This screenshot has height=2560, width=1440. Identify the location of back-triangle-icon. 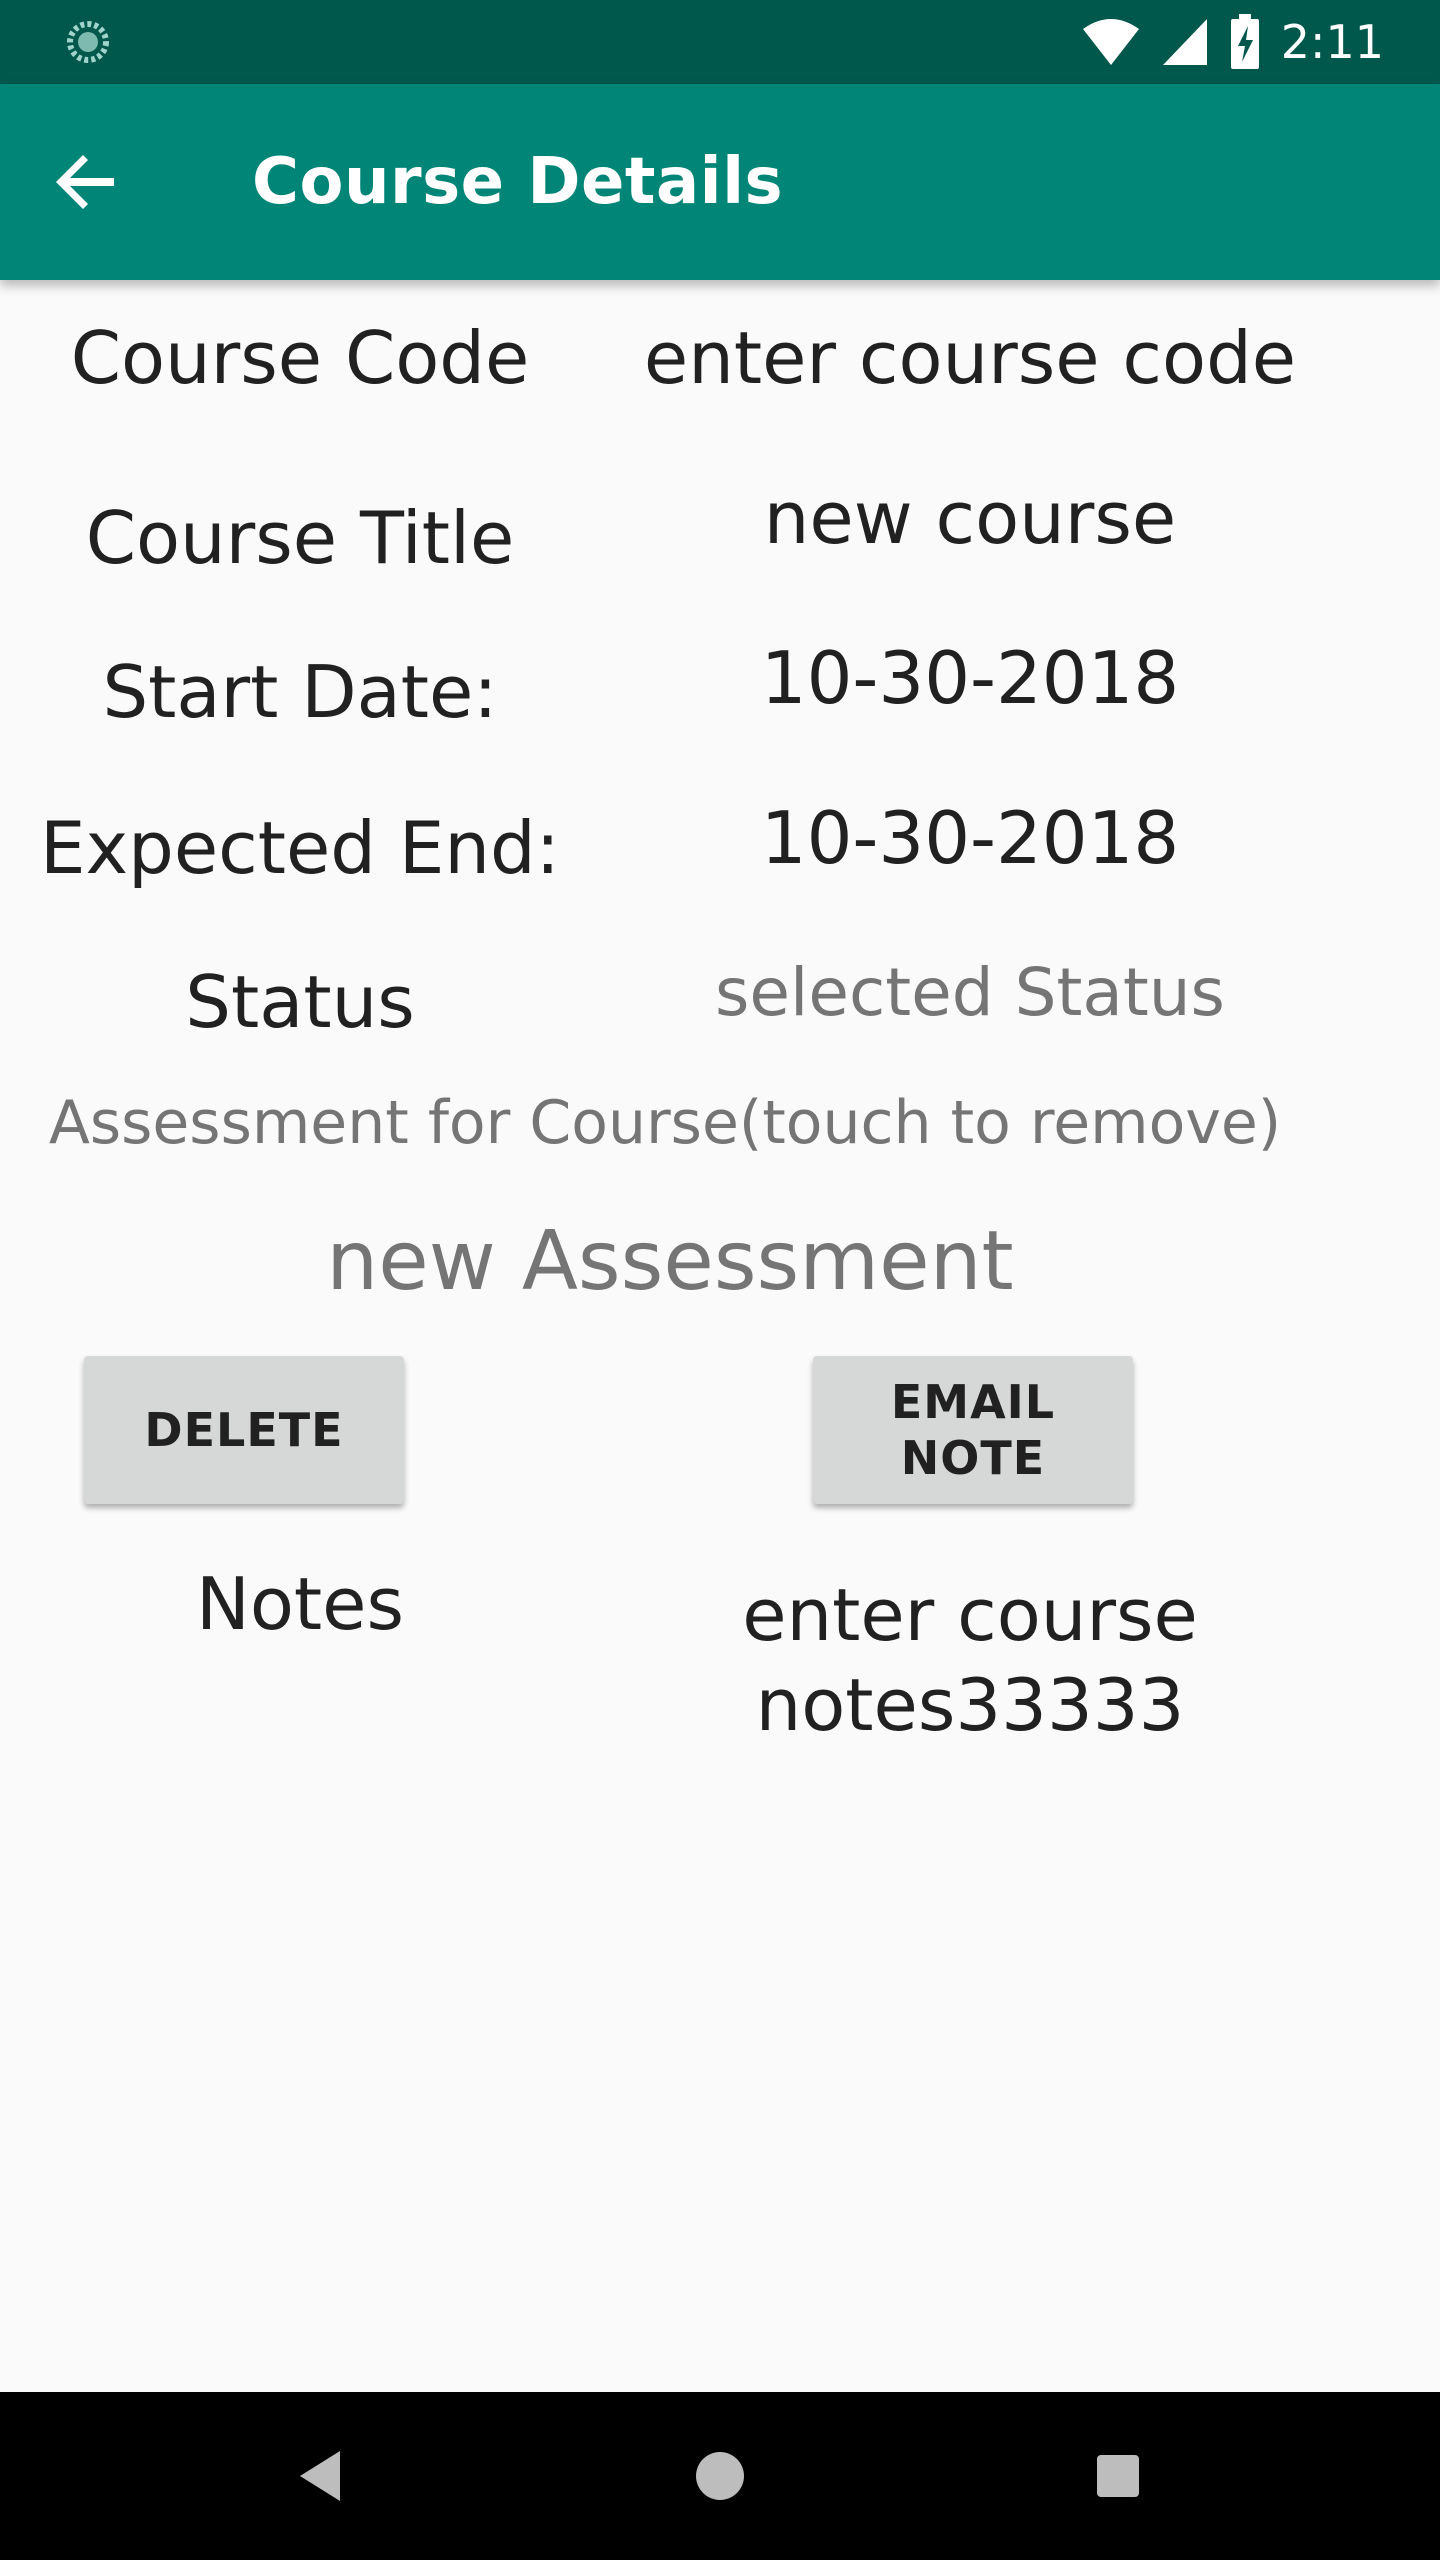
(320, 2476).